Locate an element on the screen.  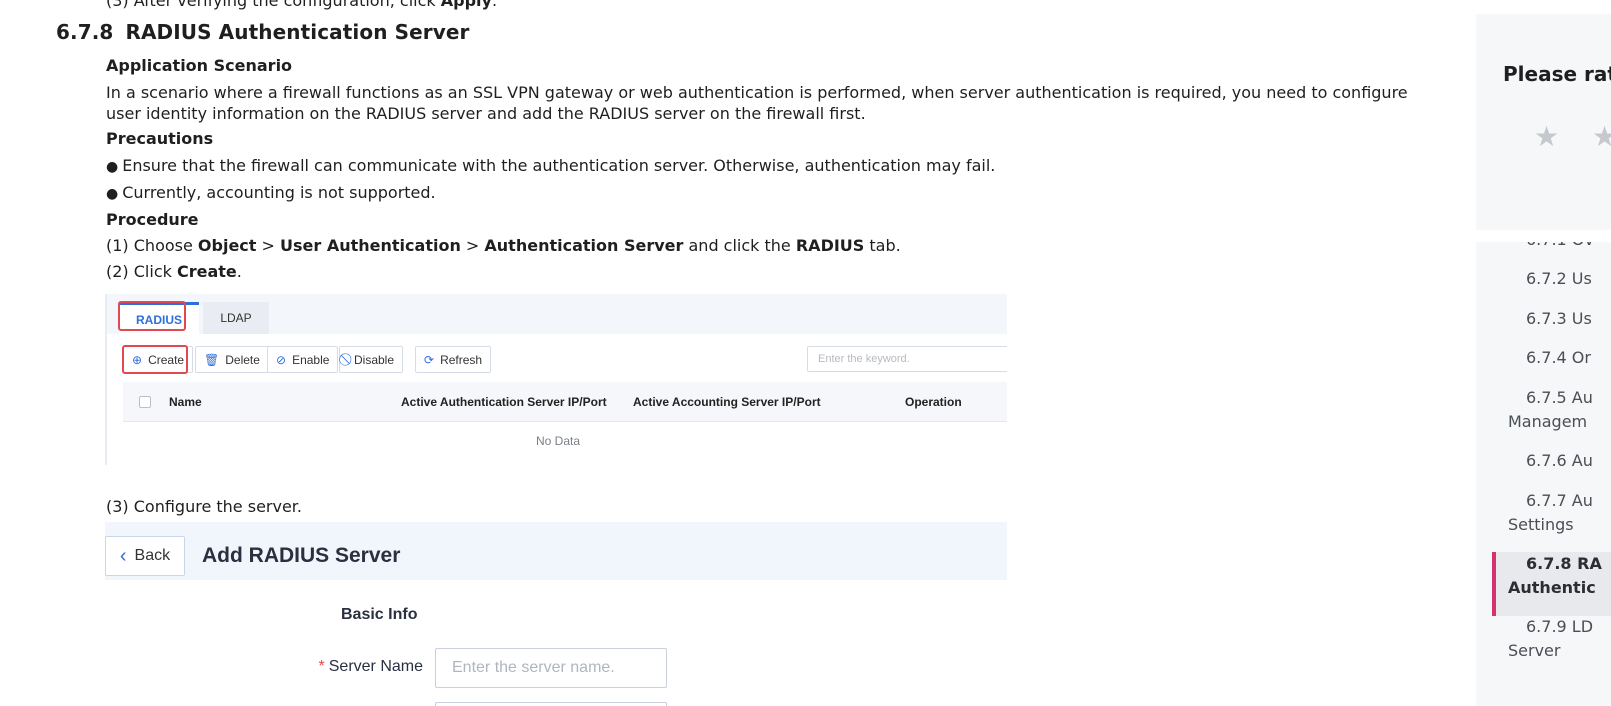
empty-table-text: No Data is located at coordinates (558, 441).